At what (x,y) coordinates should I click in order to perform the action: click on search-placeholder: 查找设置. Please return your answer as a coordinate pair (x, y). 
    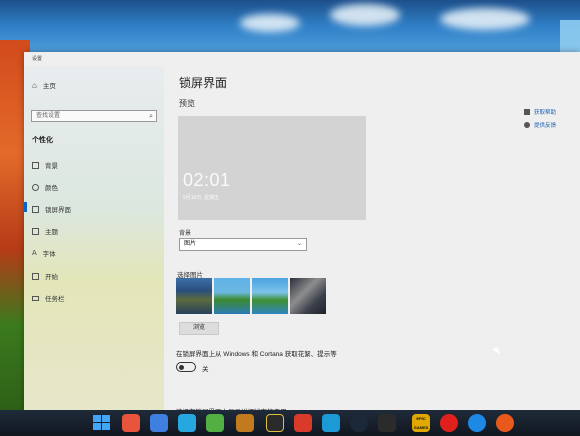
    Looking at the image, I should click on (48, 116).